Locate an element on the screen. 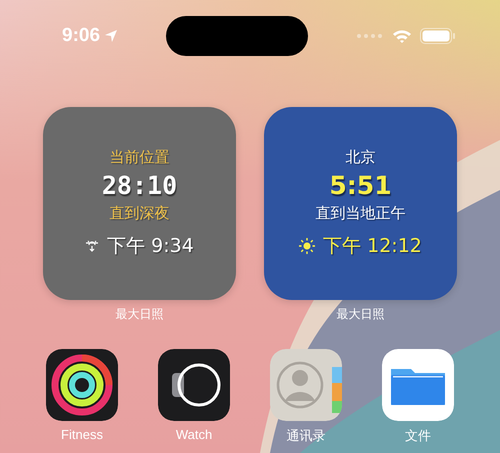  clock-time: 9:06 is located at coordinates (81, 36).